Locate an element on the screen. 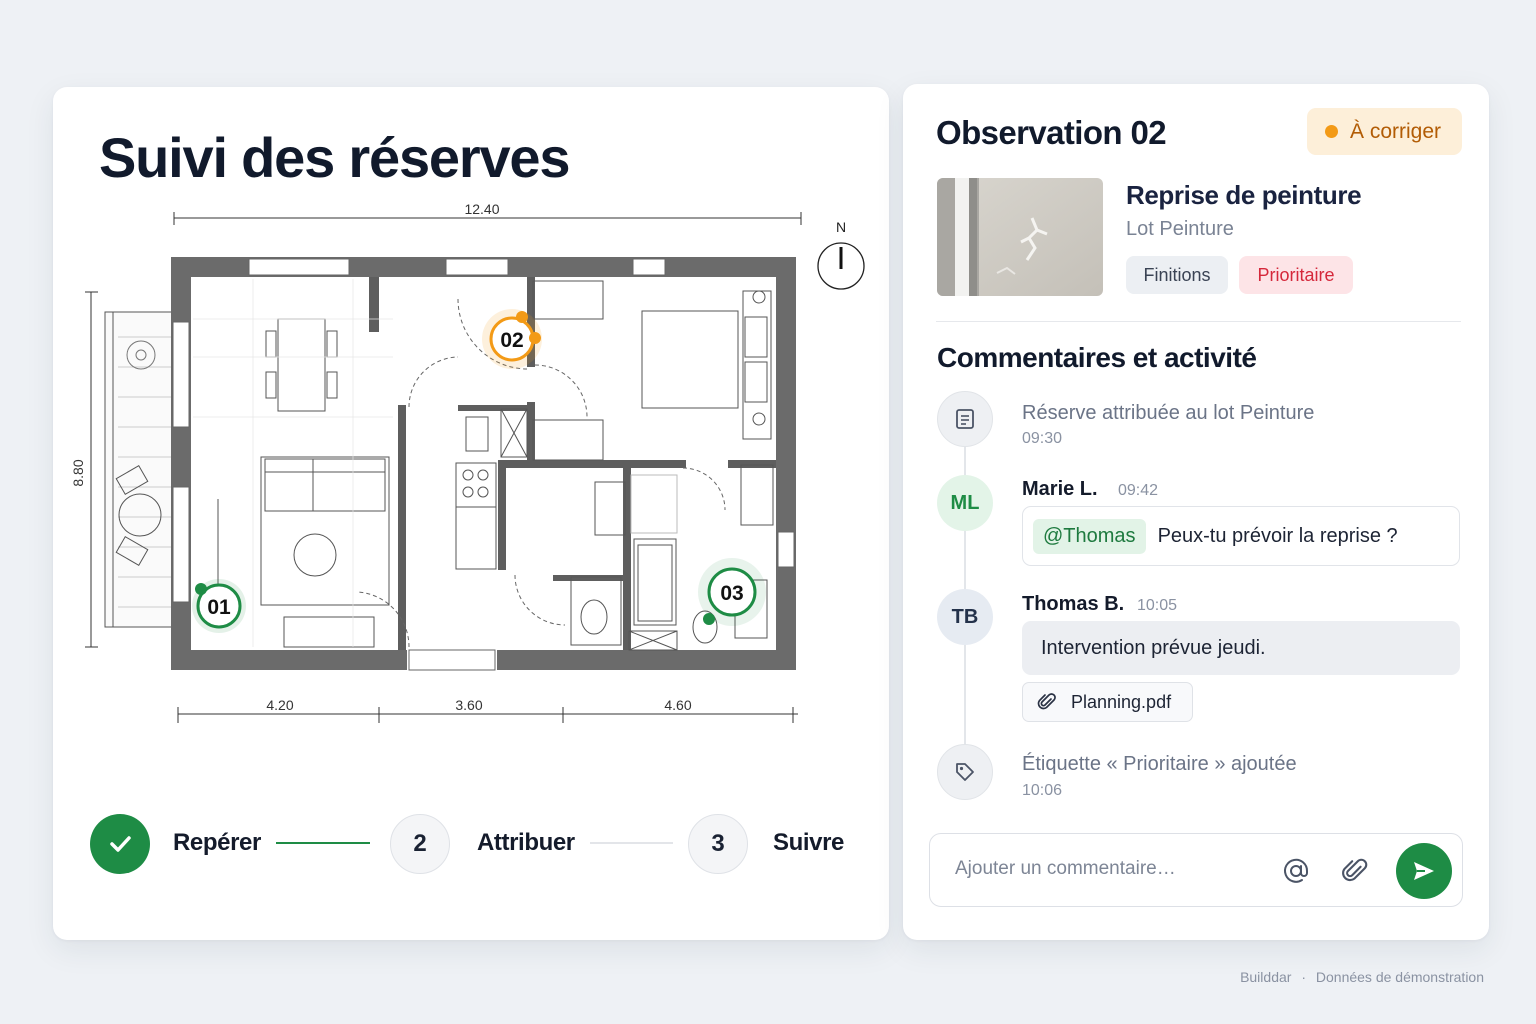  dimension-bottom-2: 3.60 is located at coordinates (468, 705).